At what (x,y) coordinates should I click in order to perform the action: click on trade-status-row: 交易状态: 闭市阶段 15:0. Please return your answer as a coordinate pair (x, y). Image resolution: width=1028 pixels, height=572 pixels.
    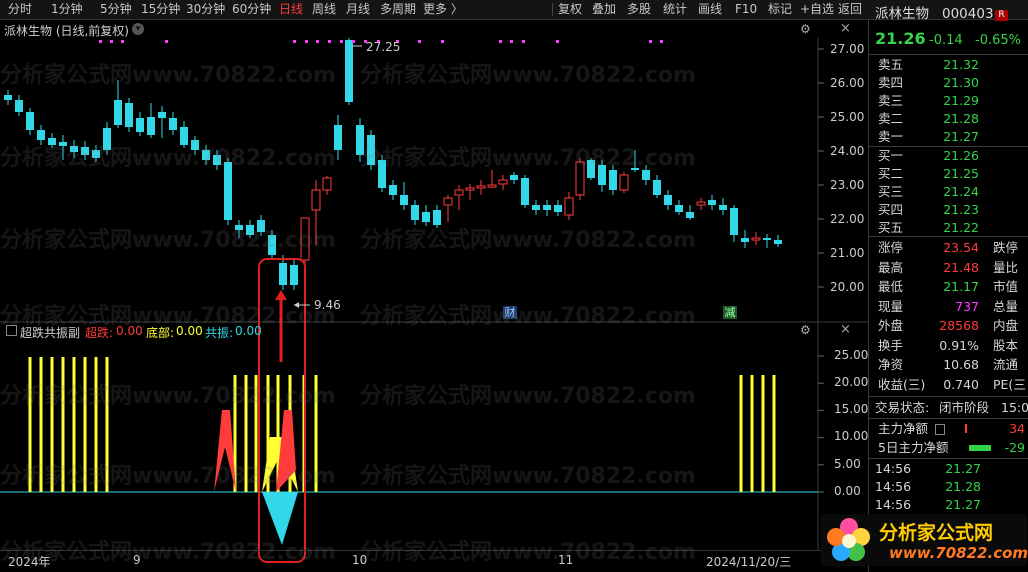
    Looking at the image, I should click on (948, 407).